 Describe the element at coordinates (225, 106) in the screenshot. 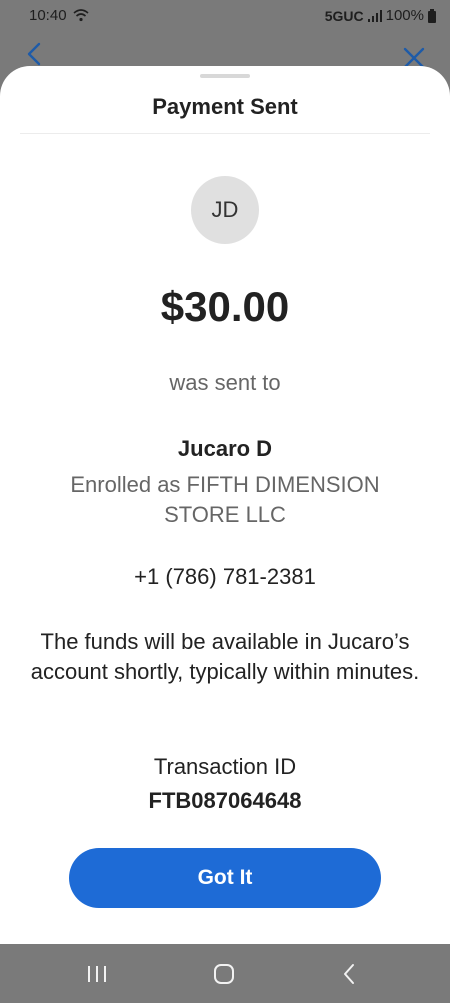

I see `sheet-title: Payment Sent` at that location.